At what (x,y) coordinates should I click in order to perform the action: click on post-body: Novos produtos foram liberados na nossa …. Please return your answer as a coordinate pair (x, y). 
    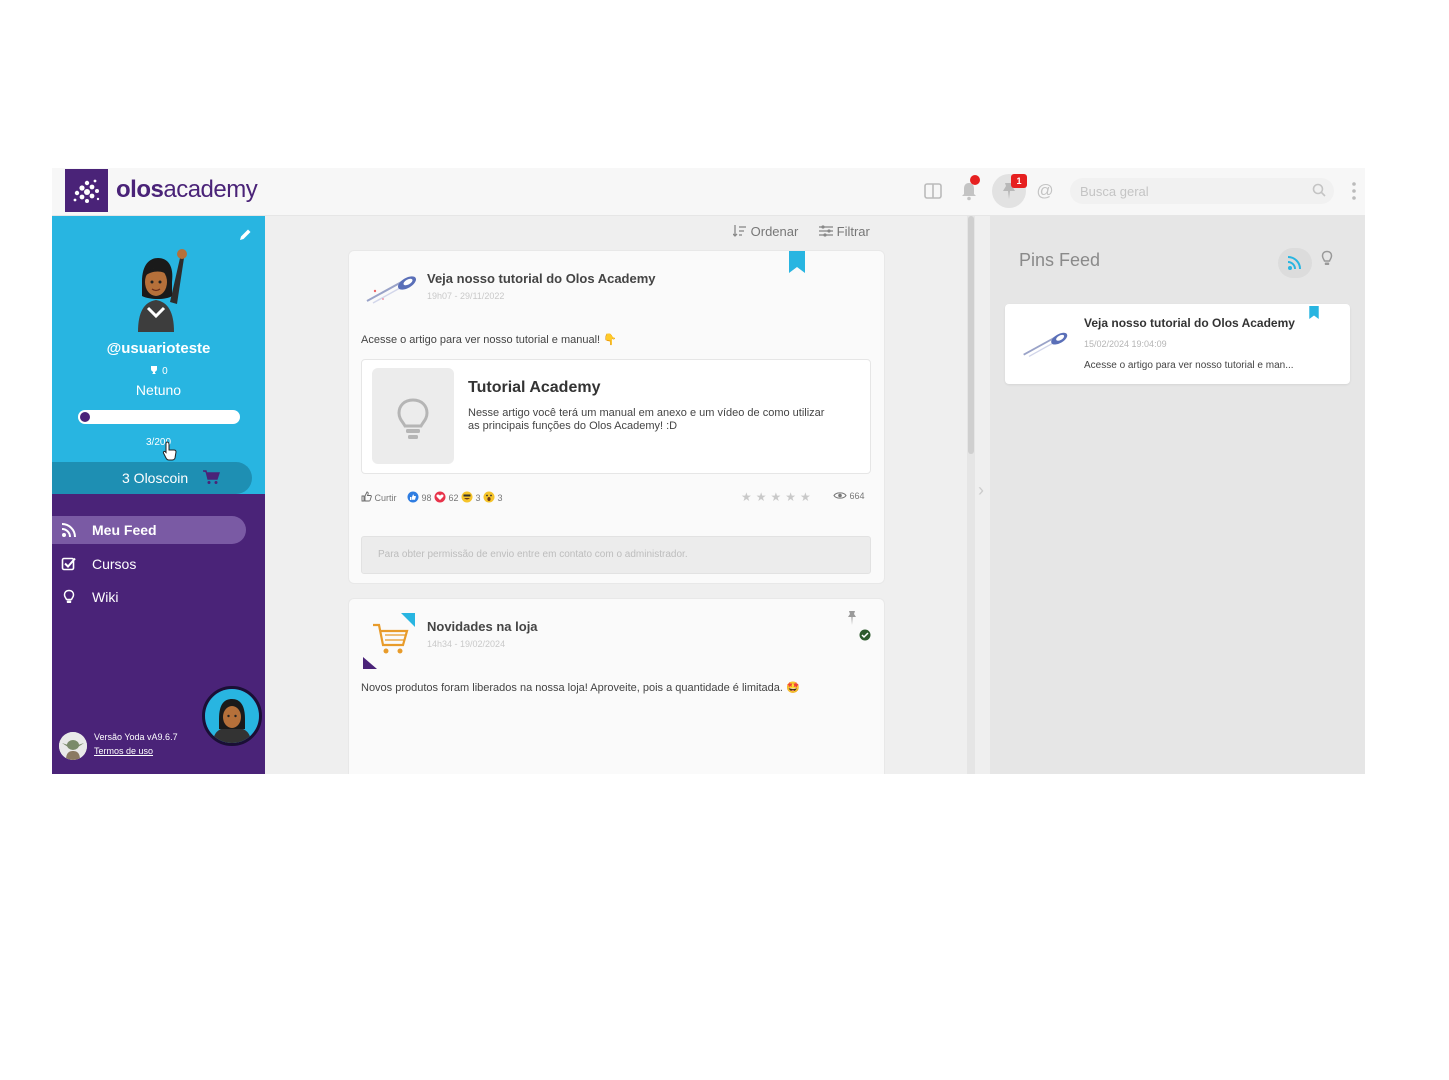
    Looking at the image, I should click on (580, 688).